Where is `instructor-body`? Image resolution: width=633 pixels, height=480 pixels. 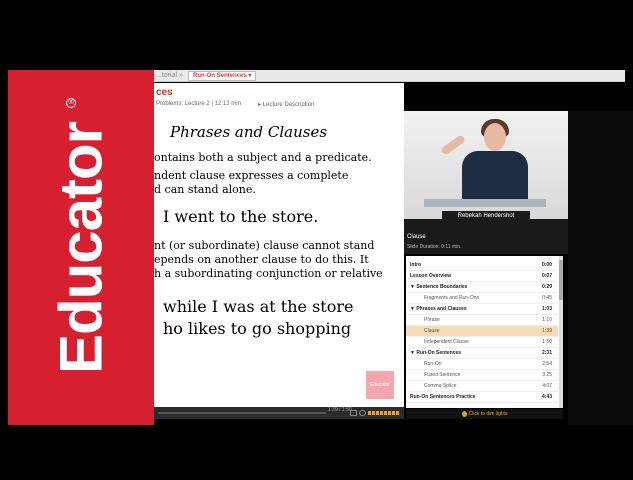
instructor-body is located at coordinates (495, 177).